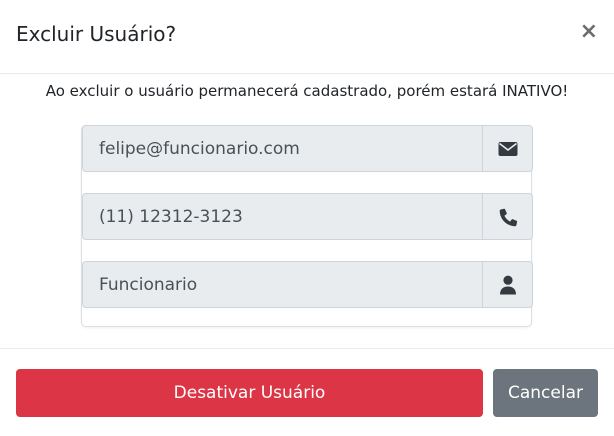 Image resolution: width=614 pixels, height=436 pixels. I want to click on role-input-group: Funcionario, so click(307, 284).